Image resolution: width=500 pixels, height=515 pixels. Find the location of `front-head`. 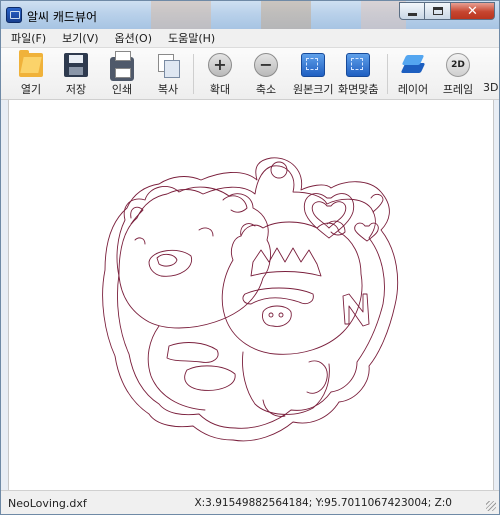

front-head is located at coordinates (292, 288).